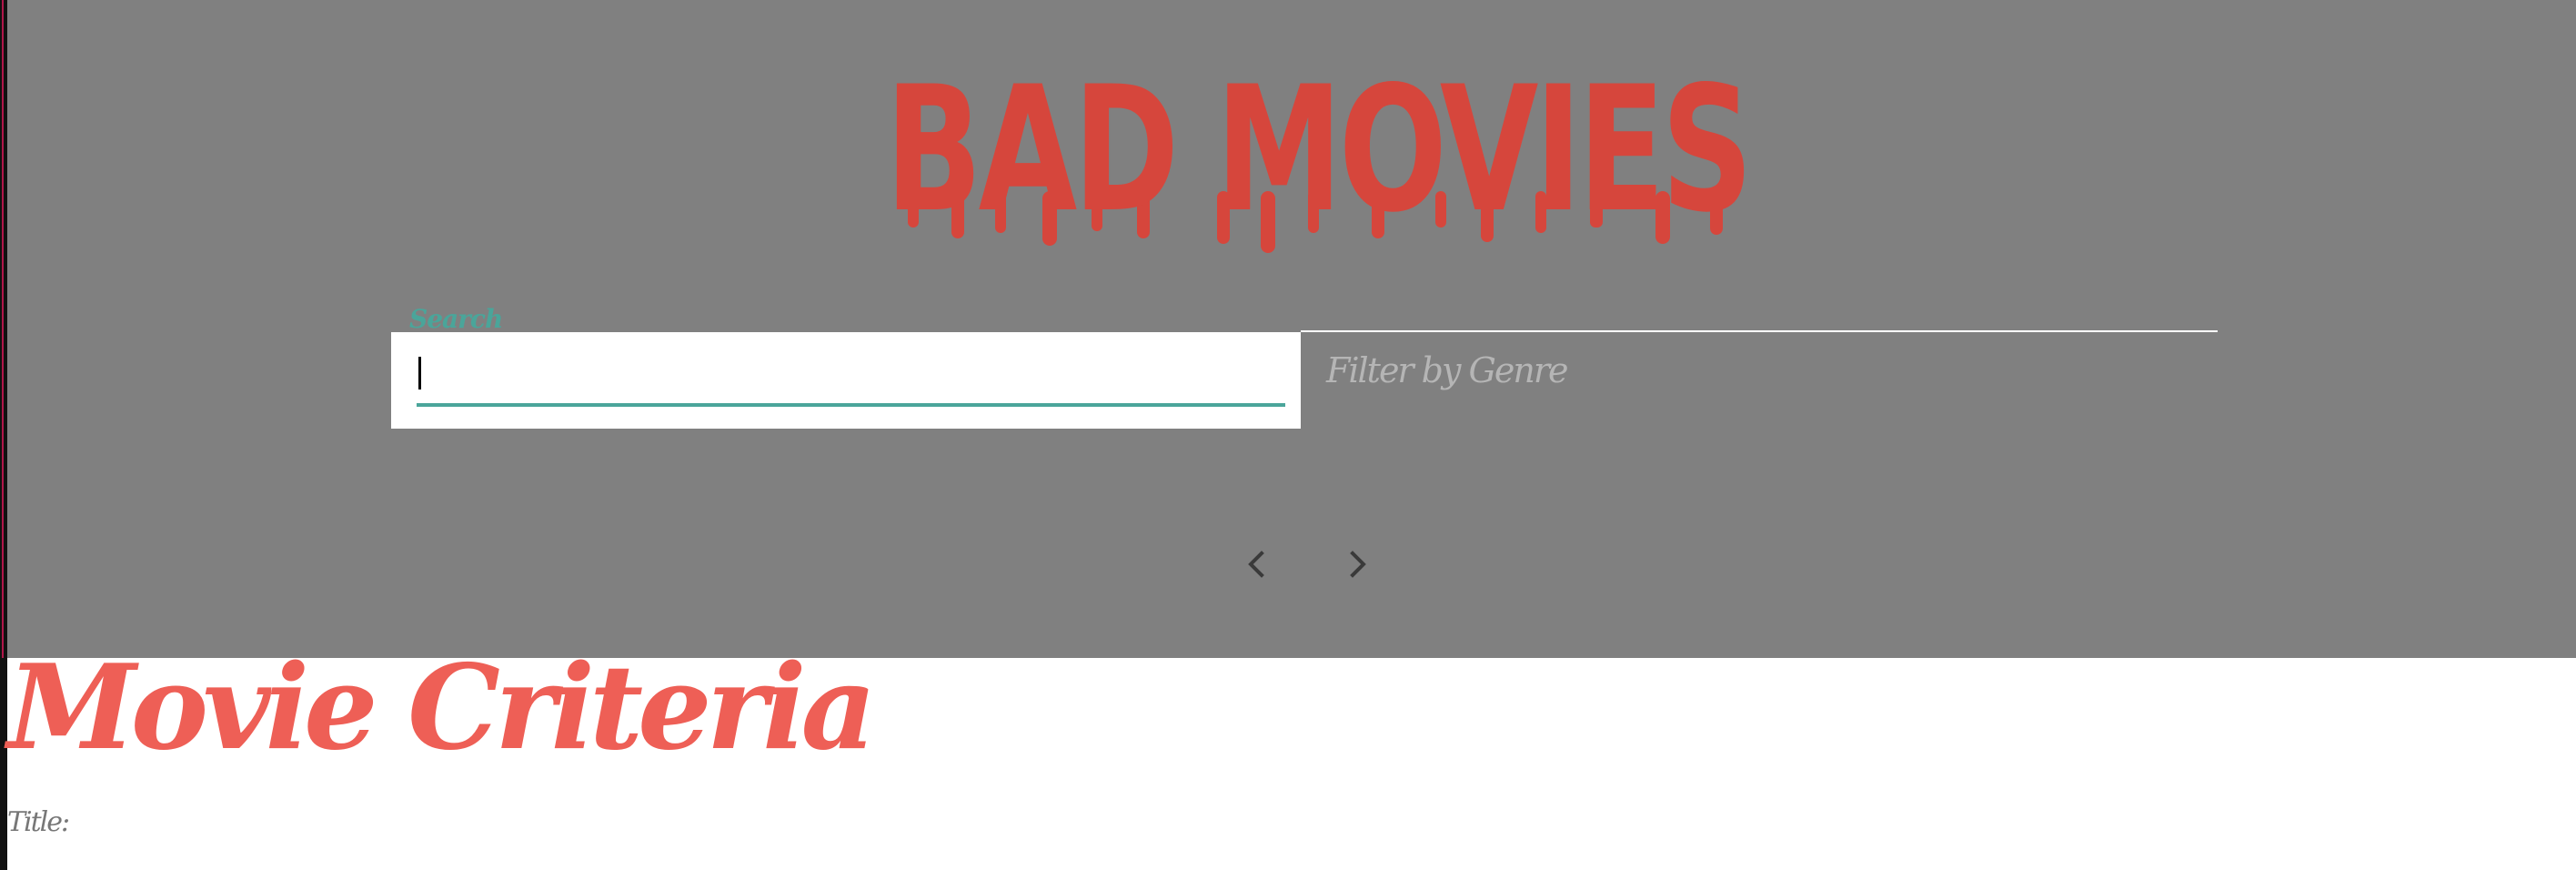 Image resolution: width=2576 pixels, height=870 pixels. I want to click on window-left-edge, so click(3, 435).